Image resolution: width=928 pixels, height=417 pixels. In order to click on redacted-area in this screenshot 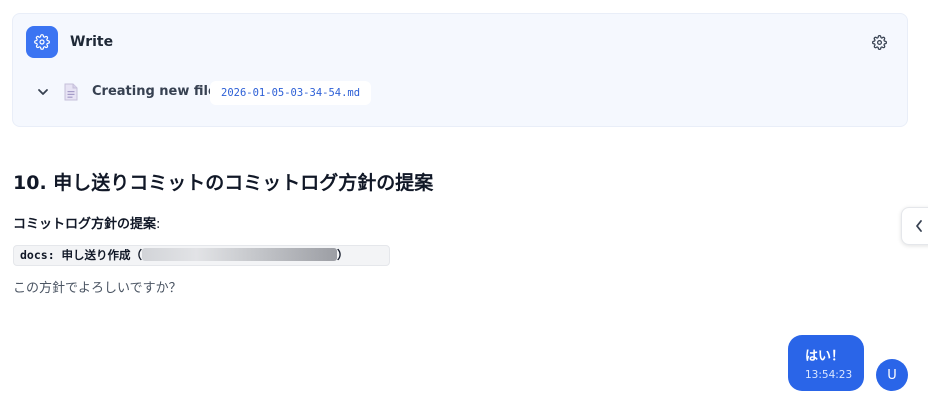, I will do `click(240, 254)`.